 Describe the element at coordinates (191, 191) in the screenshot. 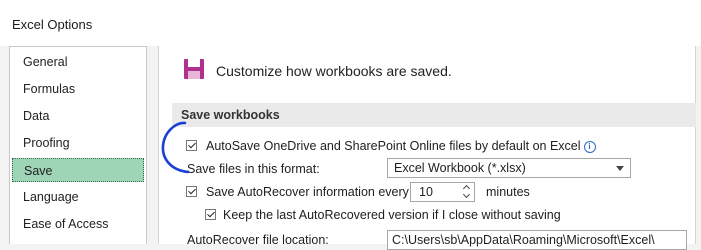

I see `autorecover-checkbox` at that location.